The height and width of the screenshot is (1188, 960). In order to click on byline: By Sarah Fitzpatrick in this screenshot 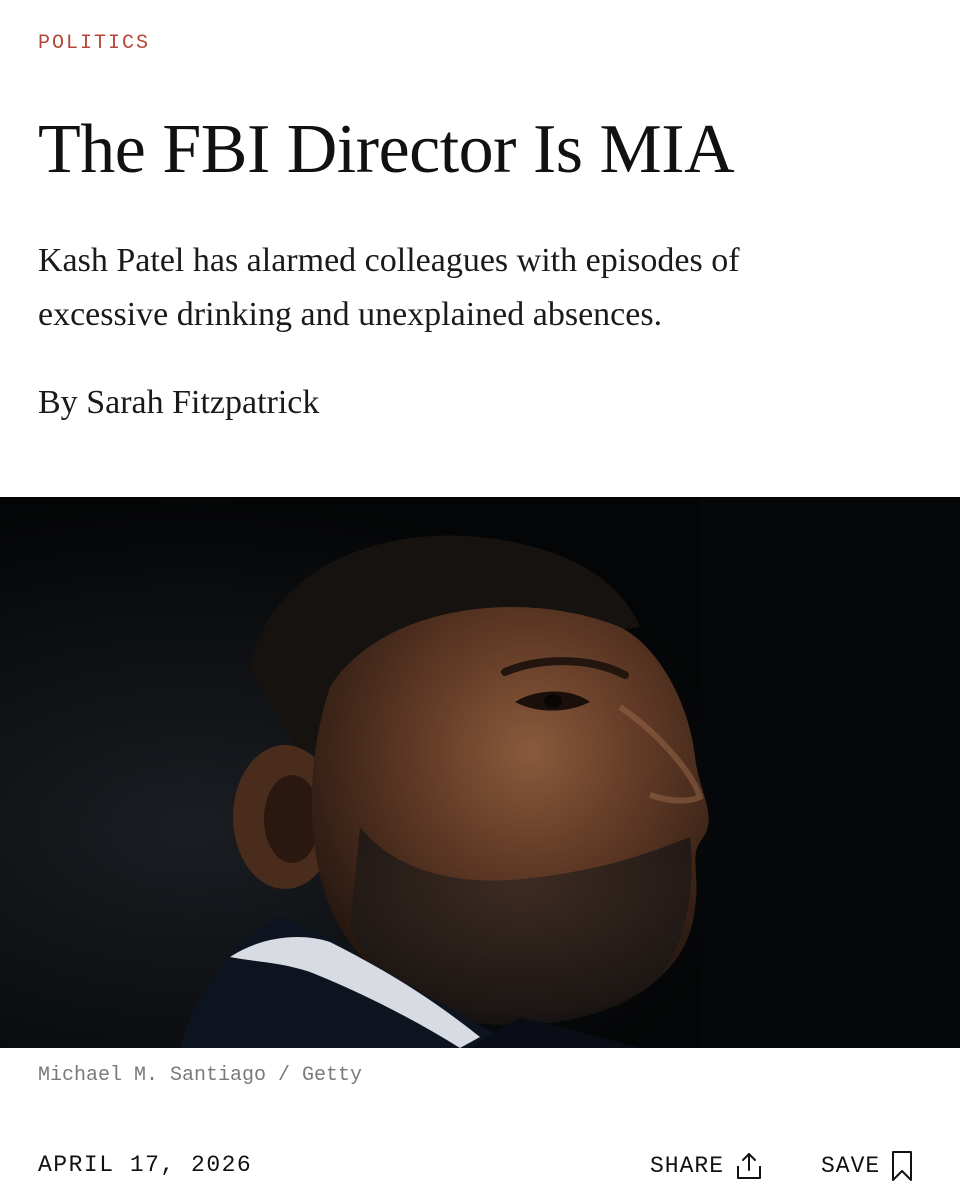, I will do `click(178, 403)`.